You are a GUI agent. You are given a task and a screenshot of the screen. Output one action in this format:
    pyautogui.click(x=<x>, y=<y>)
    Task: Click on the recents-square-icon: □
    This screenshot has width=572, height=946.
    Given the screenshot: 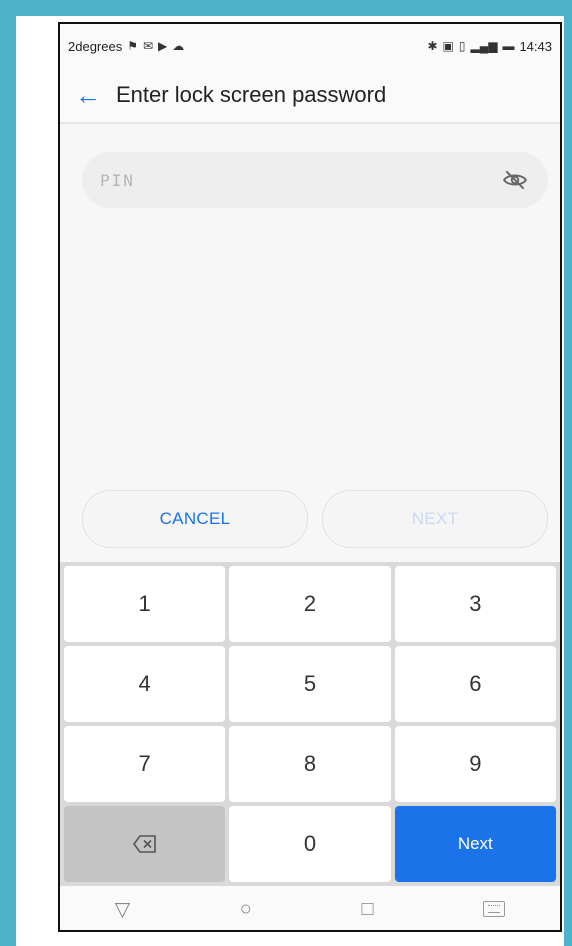 What is the action you would take?
    pyautogui.click(x=367, y=909)
    